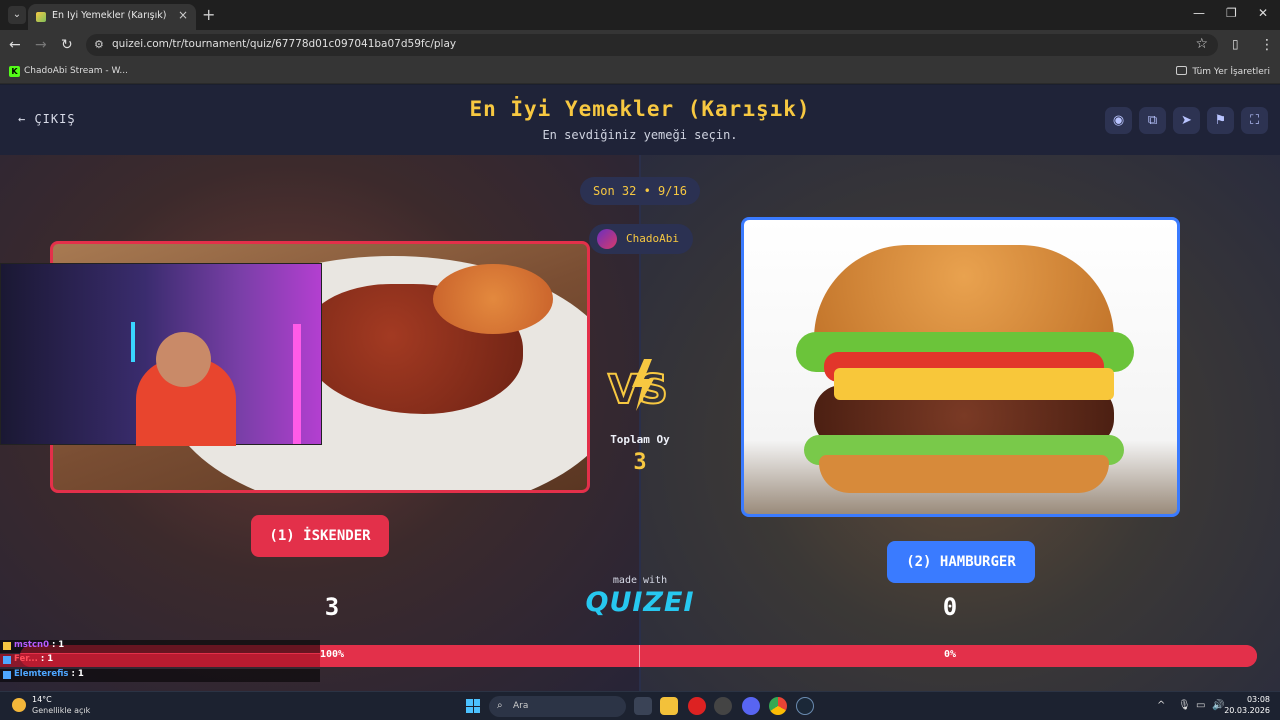 The width and height of the screenshot is (1280, 720). Describe the element at coordinates (1184, 705) in the screenshot. I see `mic-icon: 🎙` at that location.